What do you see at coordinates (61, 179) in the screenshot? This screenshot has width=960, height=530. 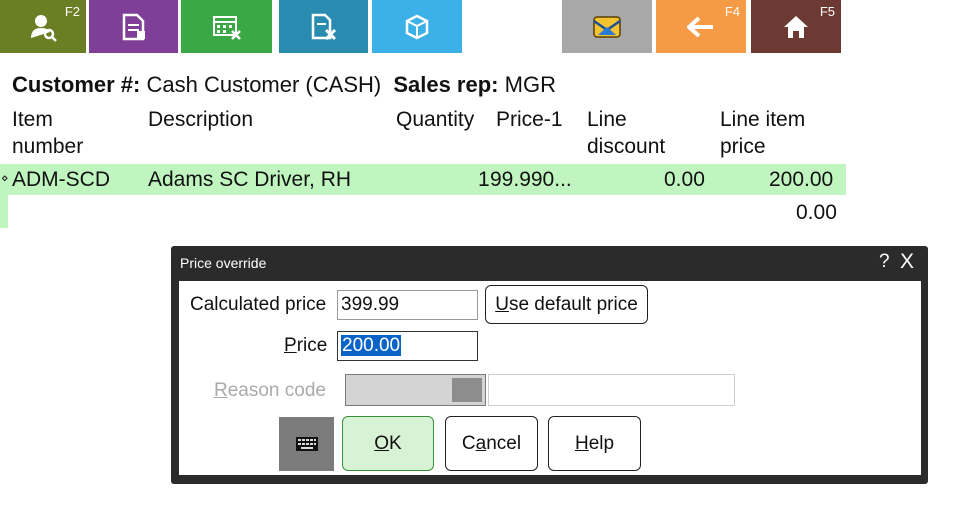 I see `cell-item-number: ADM-SCD` at bounding box center [61, 179].